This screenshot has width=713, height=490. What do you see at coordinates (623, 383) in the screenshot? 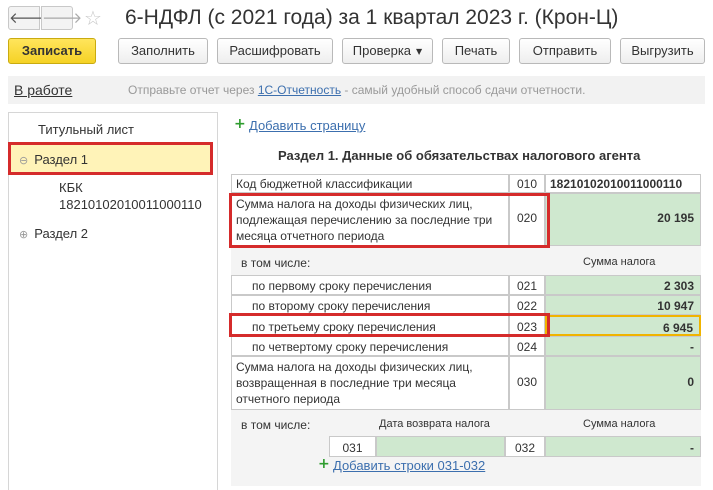
I see `returned-tax-value: 0` at bounding box center [623, 383].